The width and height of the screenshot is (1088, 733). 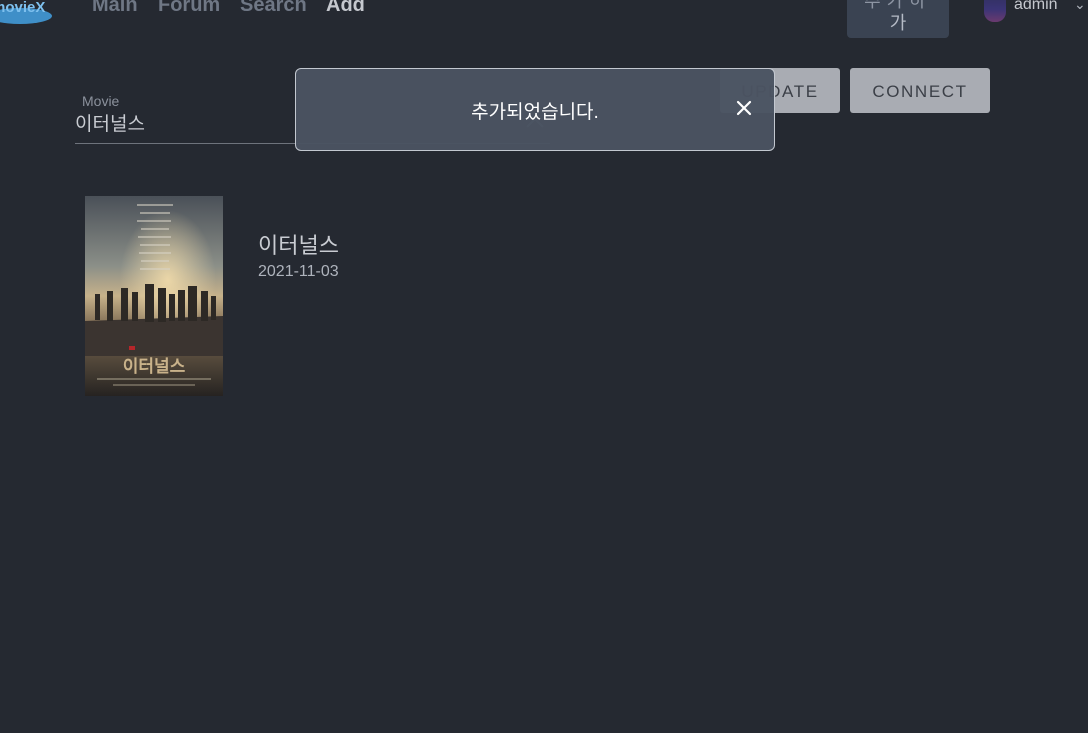 I want to click on user-name: admin, so click(x=1036, y=7).